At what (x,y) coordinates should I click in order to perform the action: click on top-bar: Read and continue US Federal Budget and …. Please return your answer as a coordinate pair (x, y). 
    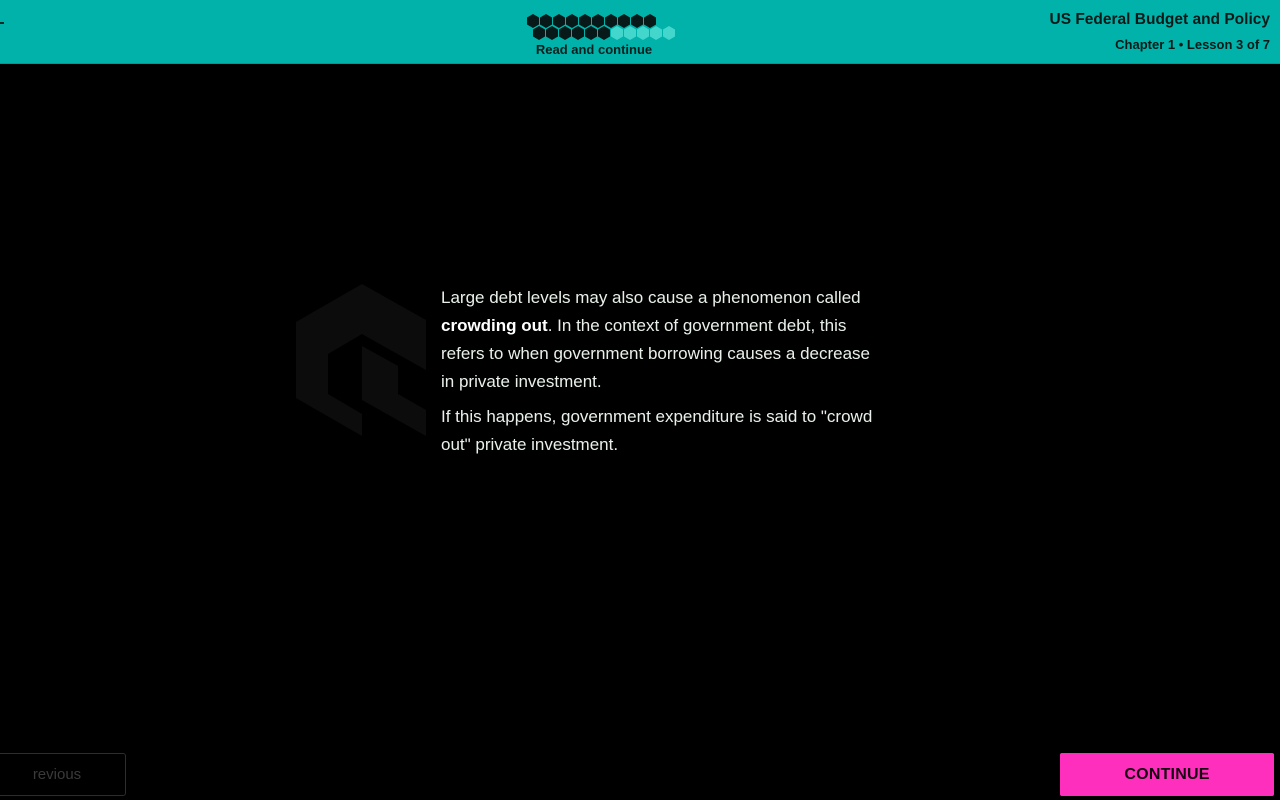
    Looking at the image, I should click on (640, 32).